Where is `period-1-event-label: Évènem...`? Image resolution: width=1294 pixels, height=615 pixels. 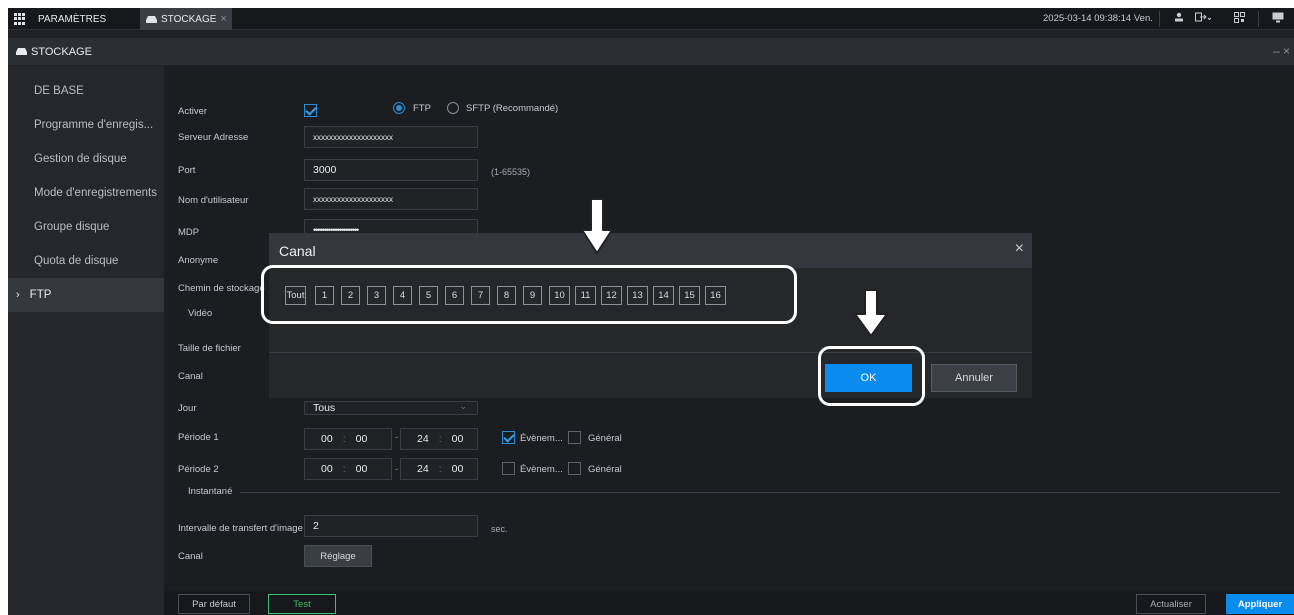
period-1-event-label: Évènem... is located at coordinates (541, 438).